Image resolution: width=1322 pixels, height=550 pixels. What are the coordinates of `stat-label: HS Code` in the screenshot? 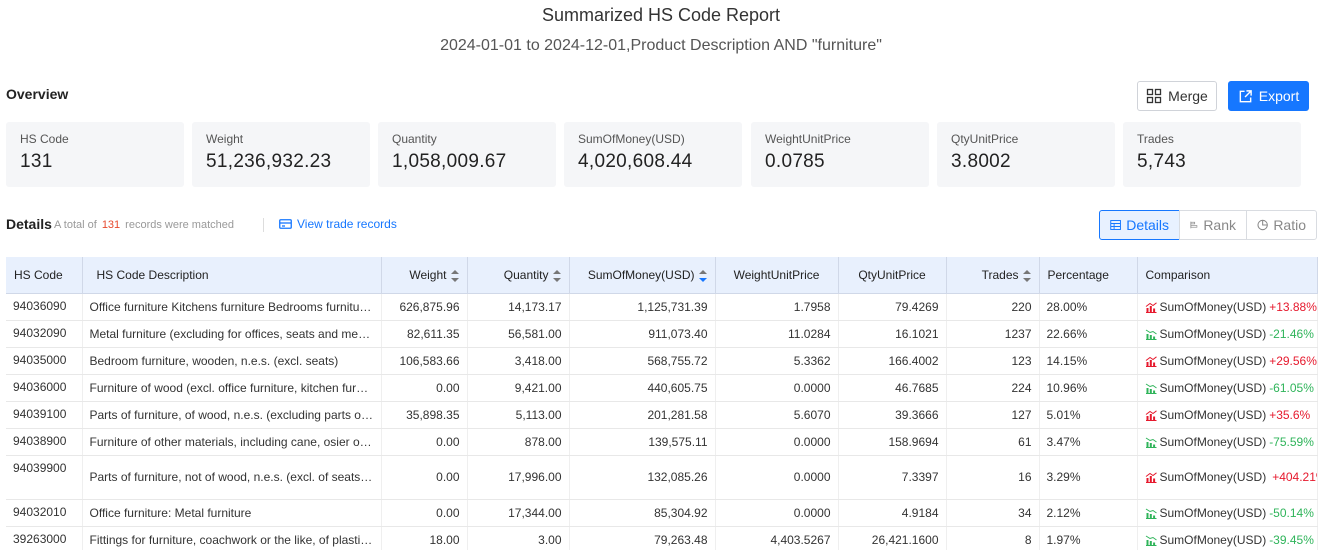 It's located at (44, 139).